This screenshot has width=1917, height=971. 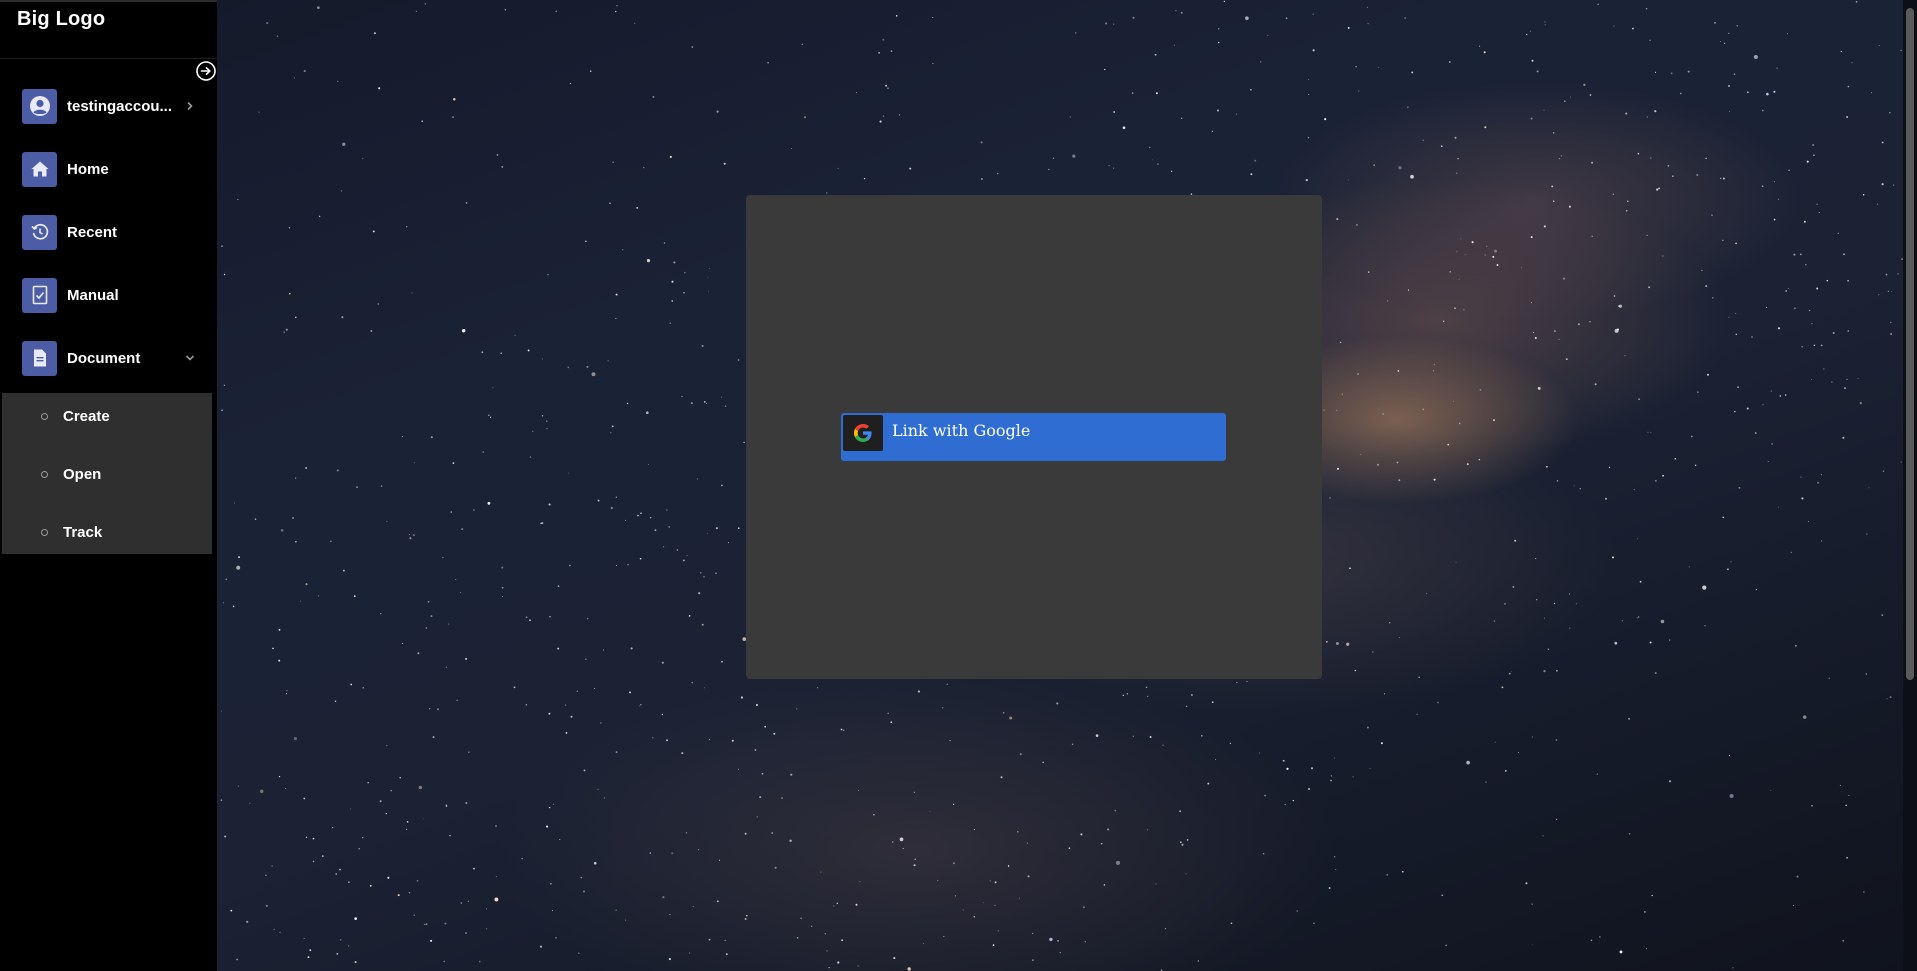 What do you see at coordinates (108, 295) in the screenshot?
I see `sidebar-item-manual: Manual` at bounding box center [108, 295].